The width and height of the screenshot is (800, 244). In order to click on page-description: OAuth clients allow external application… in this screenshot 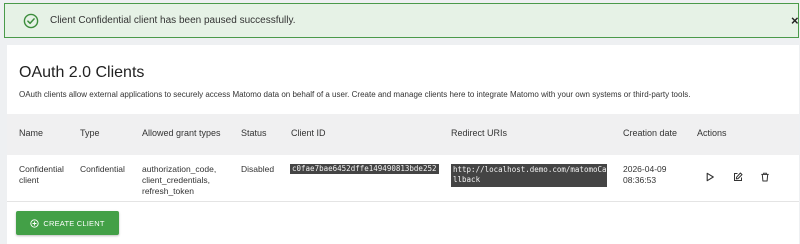, I will do `click(355, 94)`.